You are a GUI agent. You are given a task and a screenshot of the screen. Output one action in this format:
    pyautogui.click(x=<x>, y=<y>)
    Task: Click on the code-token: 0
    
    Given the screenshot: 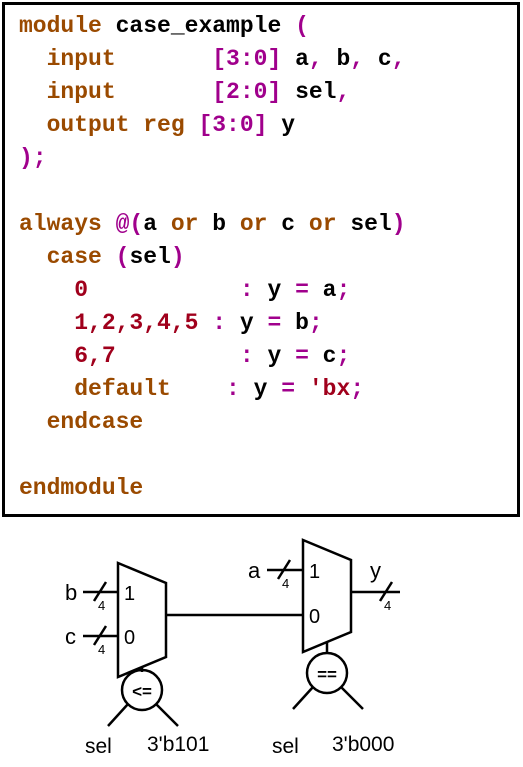 What is the action you would take?
    pyautogui.click(x=129, y=290)
    